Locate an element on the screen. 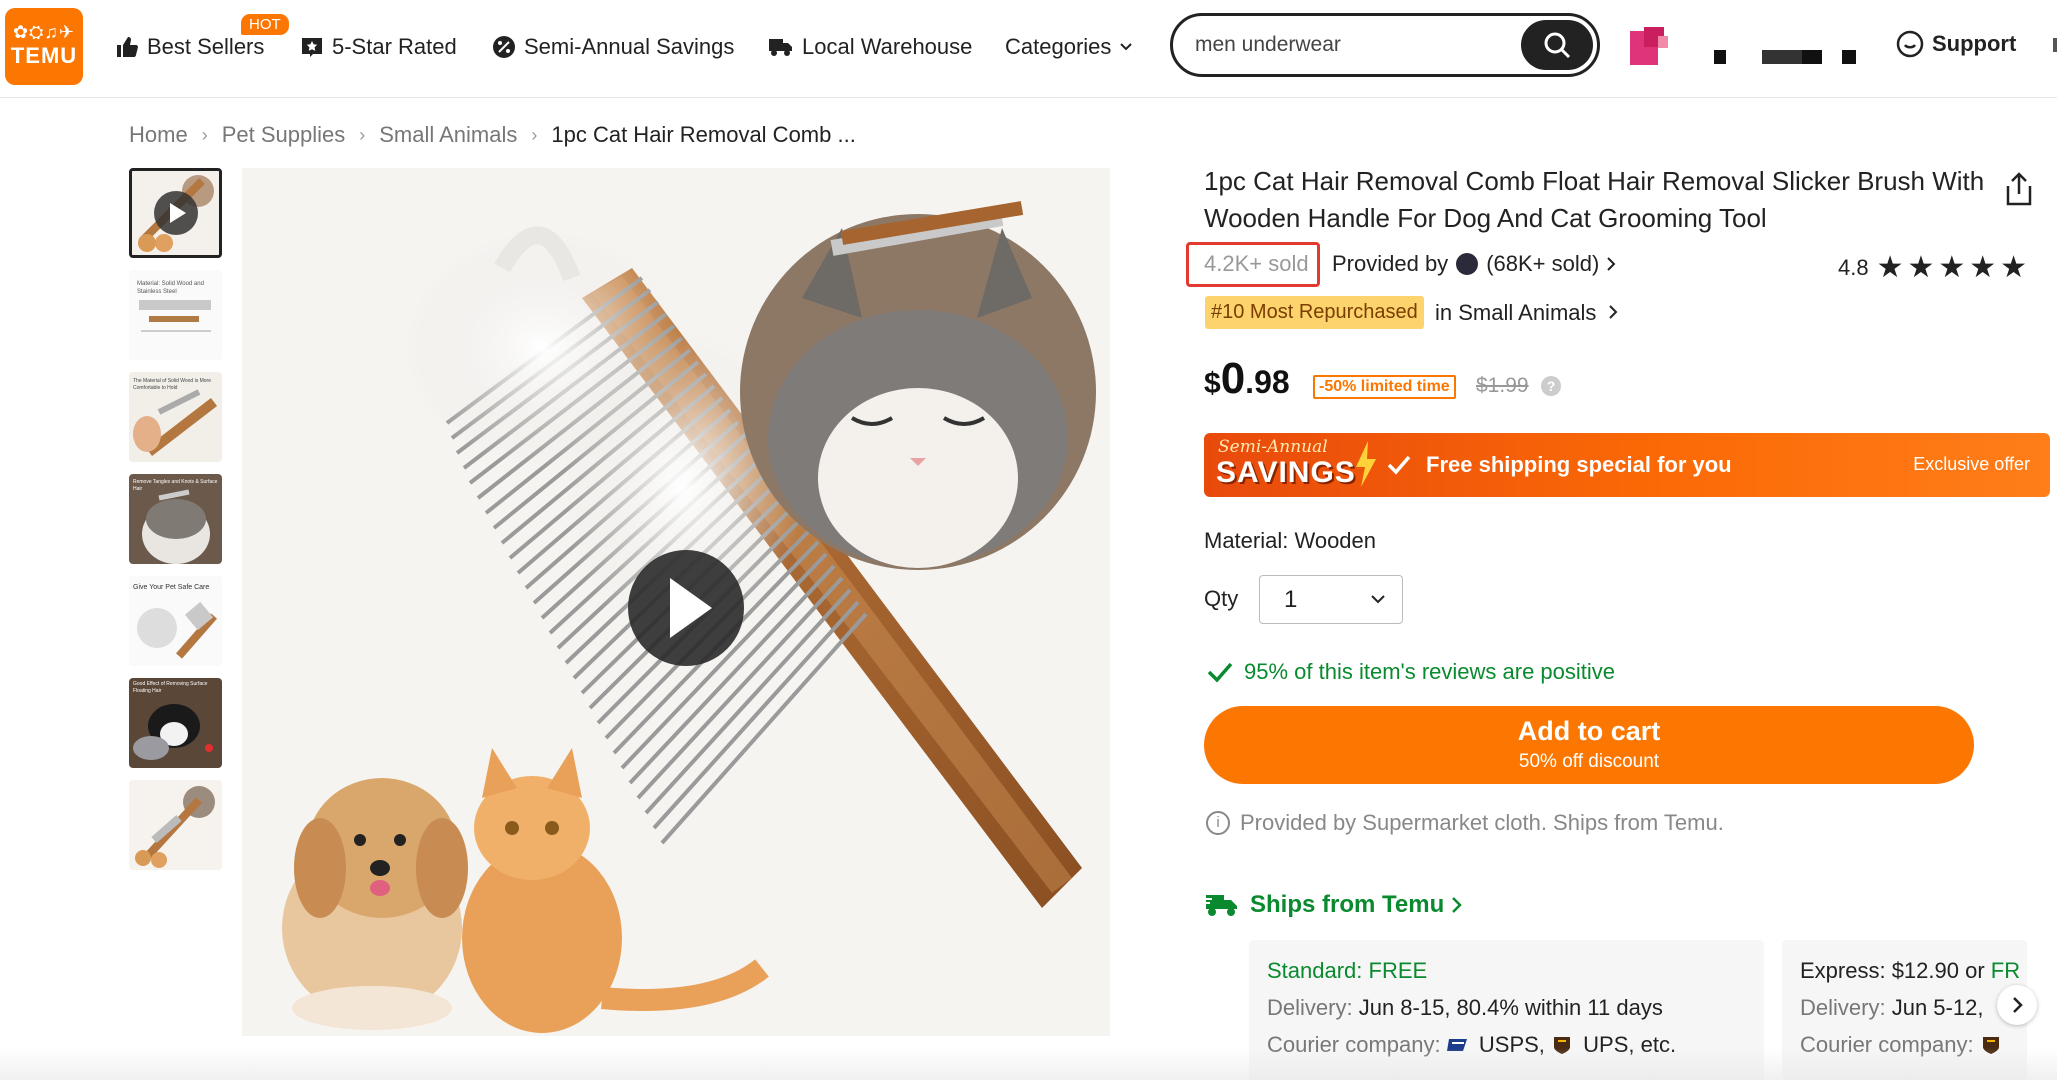 This screenshot has width=2057, height=1080. promo-badge-line1: Semi-Annual is located at coordinates (1273, 447).